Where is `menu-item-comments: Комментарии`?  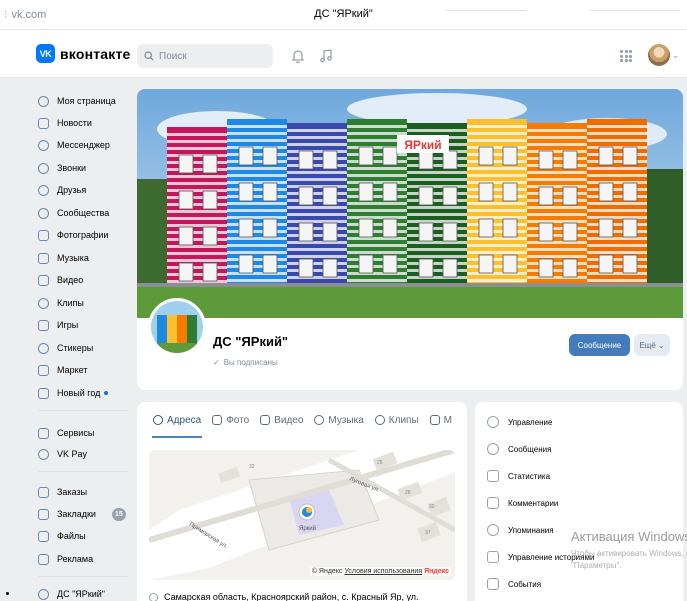
menu-item-comments: Комментарии is located at coordinates (522, 503).